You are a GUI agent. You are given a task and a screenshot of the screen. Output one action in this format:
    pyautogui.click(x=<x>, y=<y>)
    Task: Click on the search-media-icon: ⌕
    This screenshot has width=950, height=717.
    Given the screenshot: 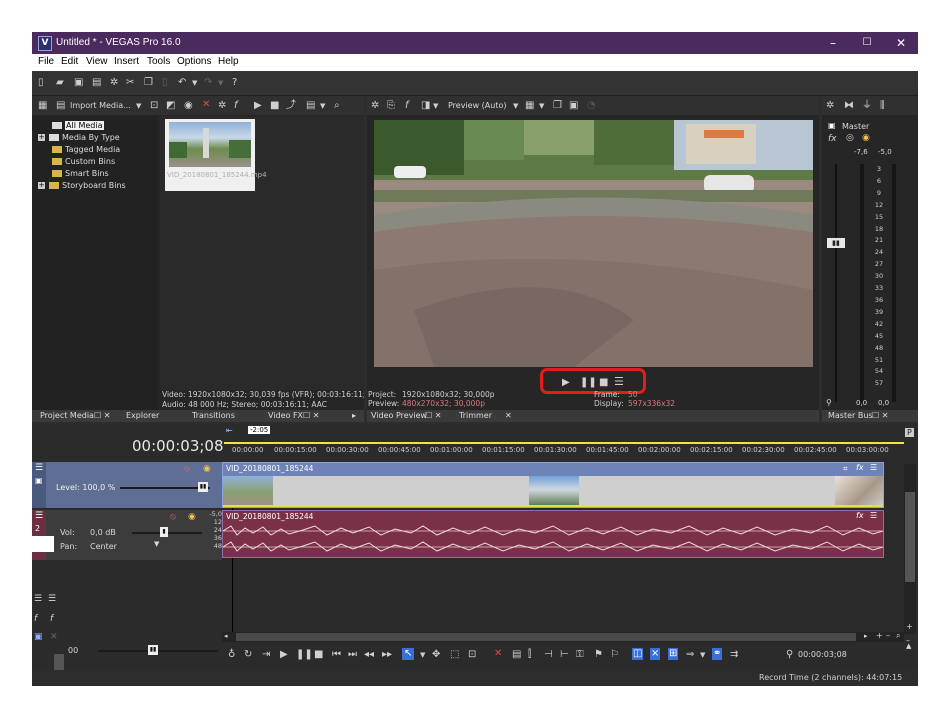 What is the action you would take?
    pyautogui.click(x=337, y=106)
    